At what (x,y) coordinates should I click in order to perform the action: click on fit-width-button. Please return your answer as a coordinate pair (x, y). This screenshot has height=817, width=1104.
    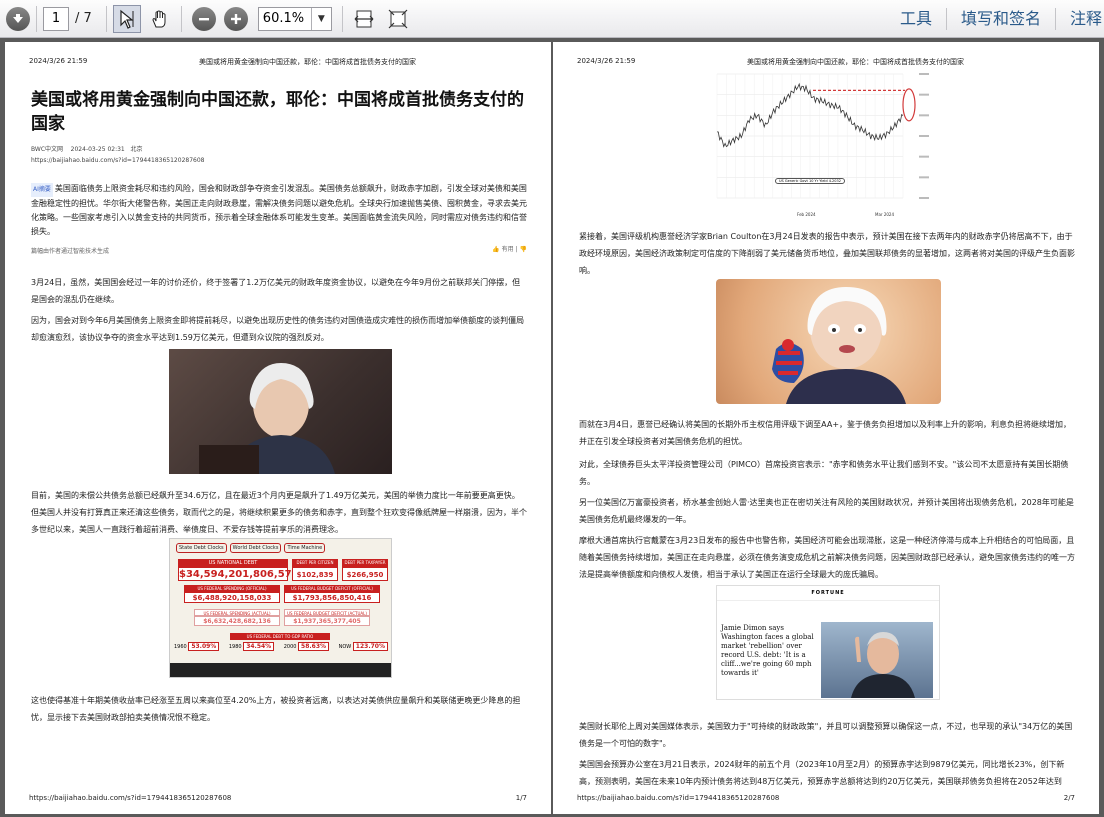
    Looking at the image, I should click on (364, 19).